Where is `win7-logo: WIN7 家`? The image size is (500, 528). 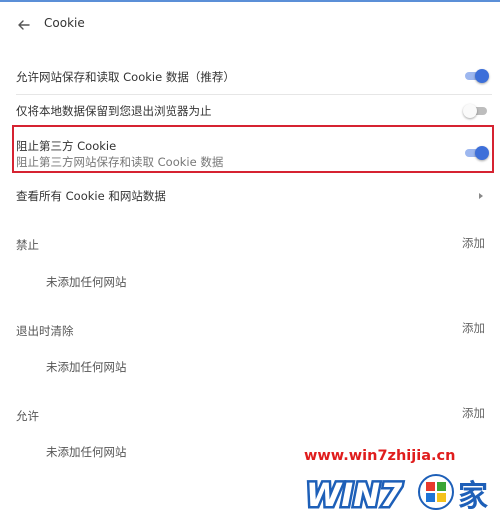 win7-logo: WIN7 家 is located at coordinates (396, 495).